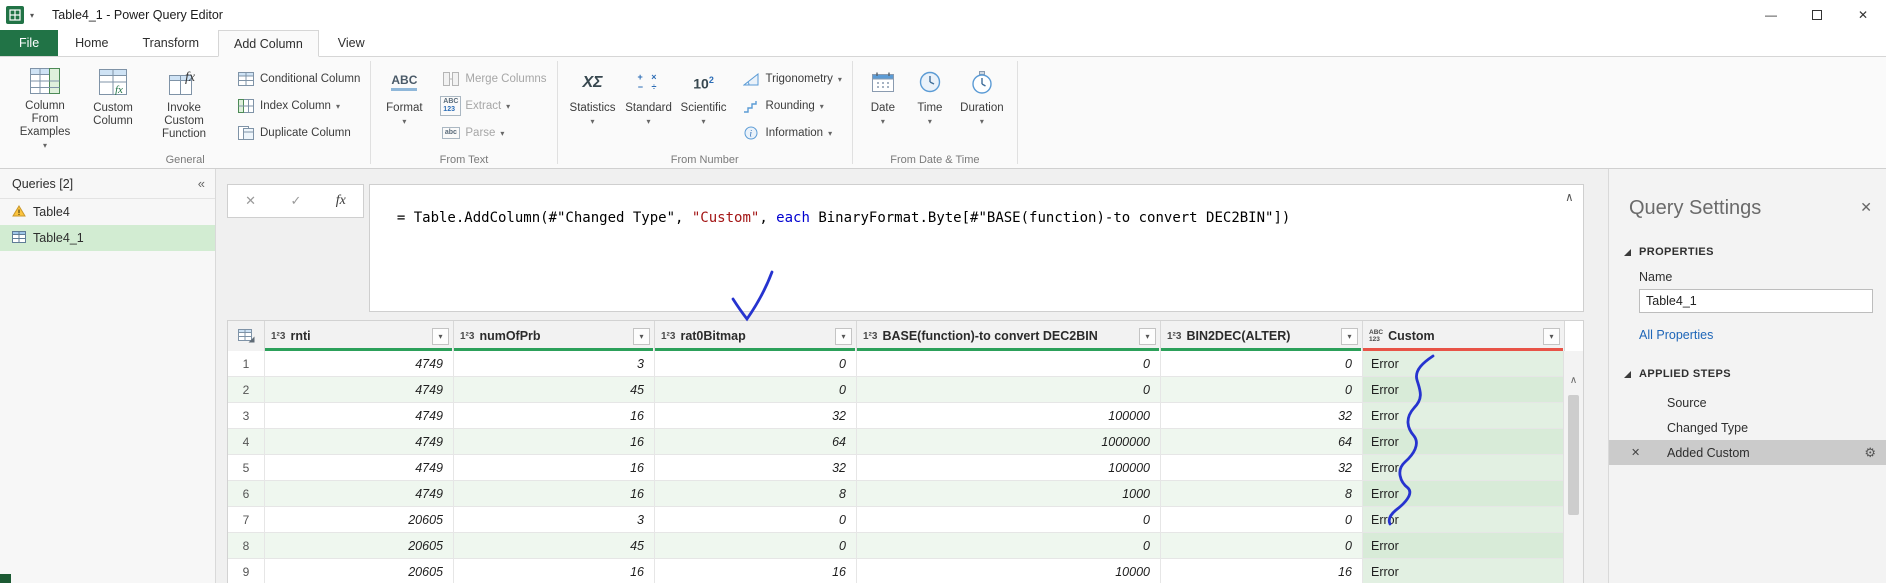 Image resolution: width=1886 pixels, height=583 pixels. What do you see at coordinates (554, 389) in the screenshot?
I see `grid-cell: 45` at bounding box center [554, 389].